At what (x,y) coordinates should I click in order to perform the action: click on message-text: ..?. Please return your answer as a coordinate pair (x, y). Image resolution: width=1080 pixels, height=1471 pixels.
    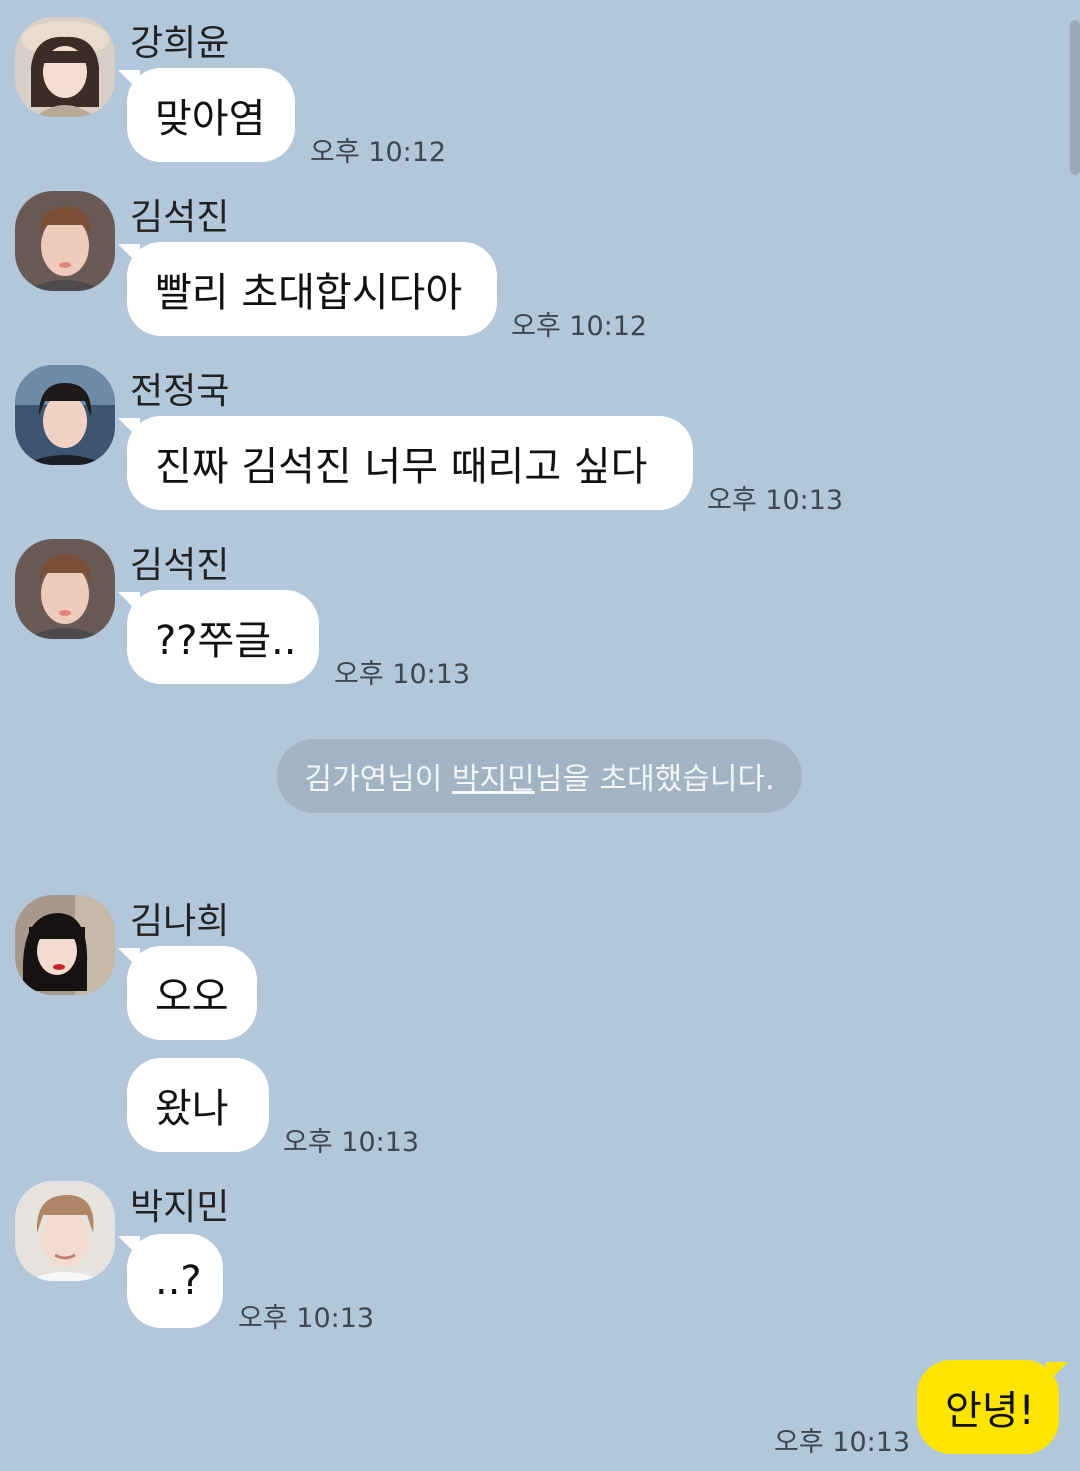
    Looking at the image, I should click on (178, 1281).